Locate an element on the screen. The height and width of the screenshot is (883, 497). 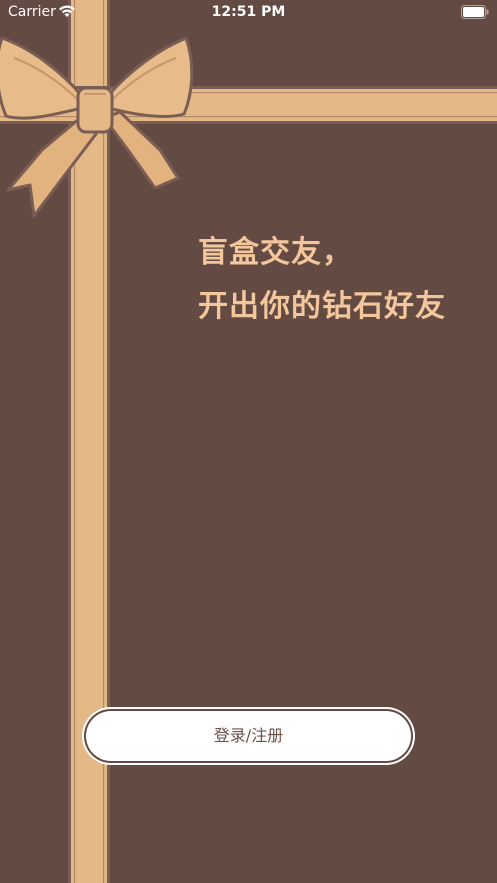
headline: 盲盒交友， 开出你的钻石好友 is located at coordinates (322, 280).